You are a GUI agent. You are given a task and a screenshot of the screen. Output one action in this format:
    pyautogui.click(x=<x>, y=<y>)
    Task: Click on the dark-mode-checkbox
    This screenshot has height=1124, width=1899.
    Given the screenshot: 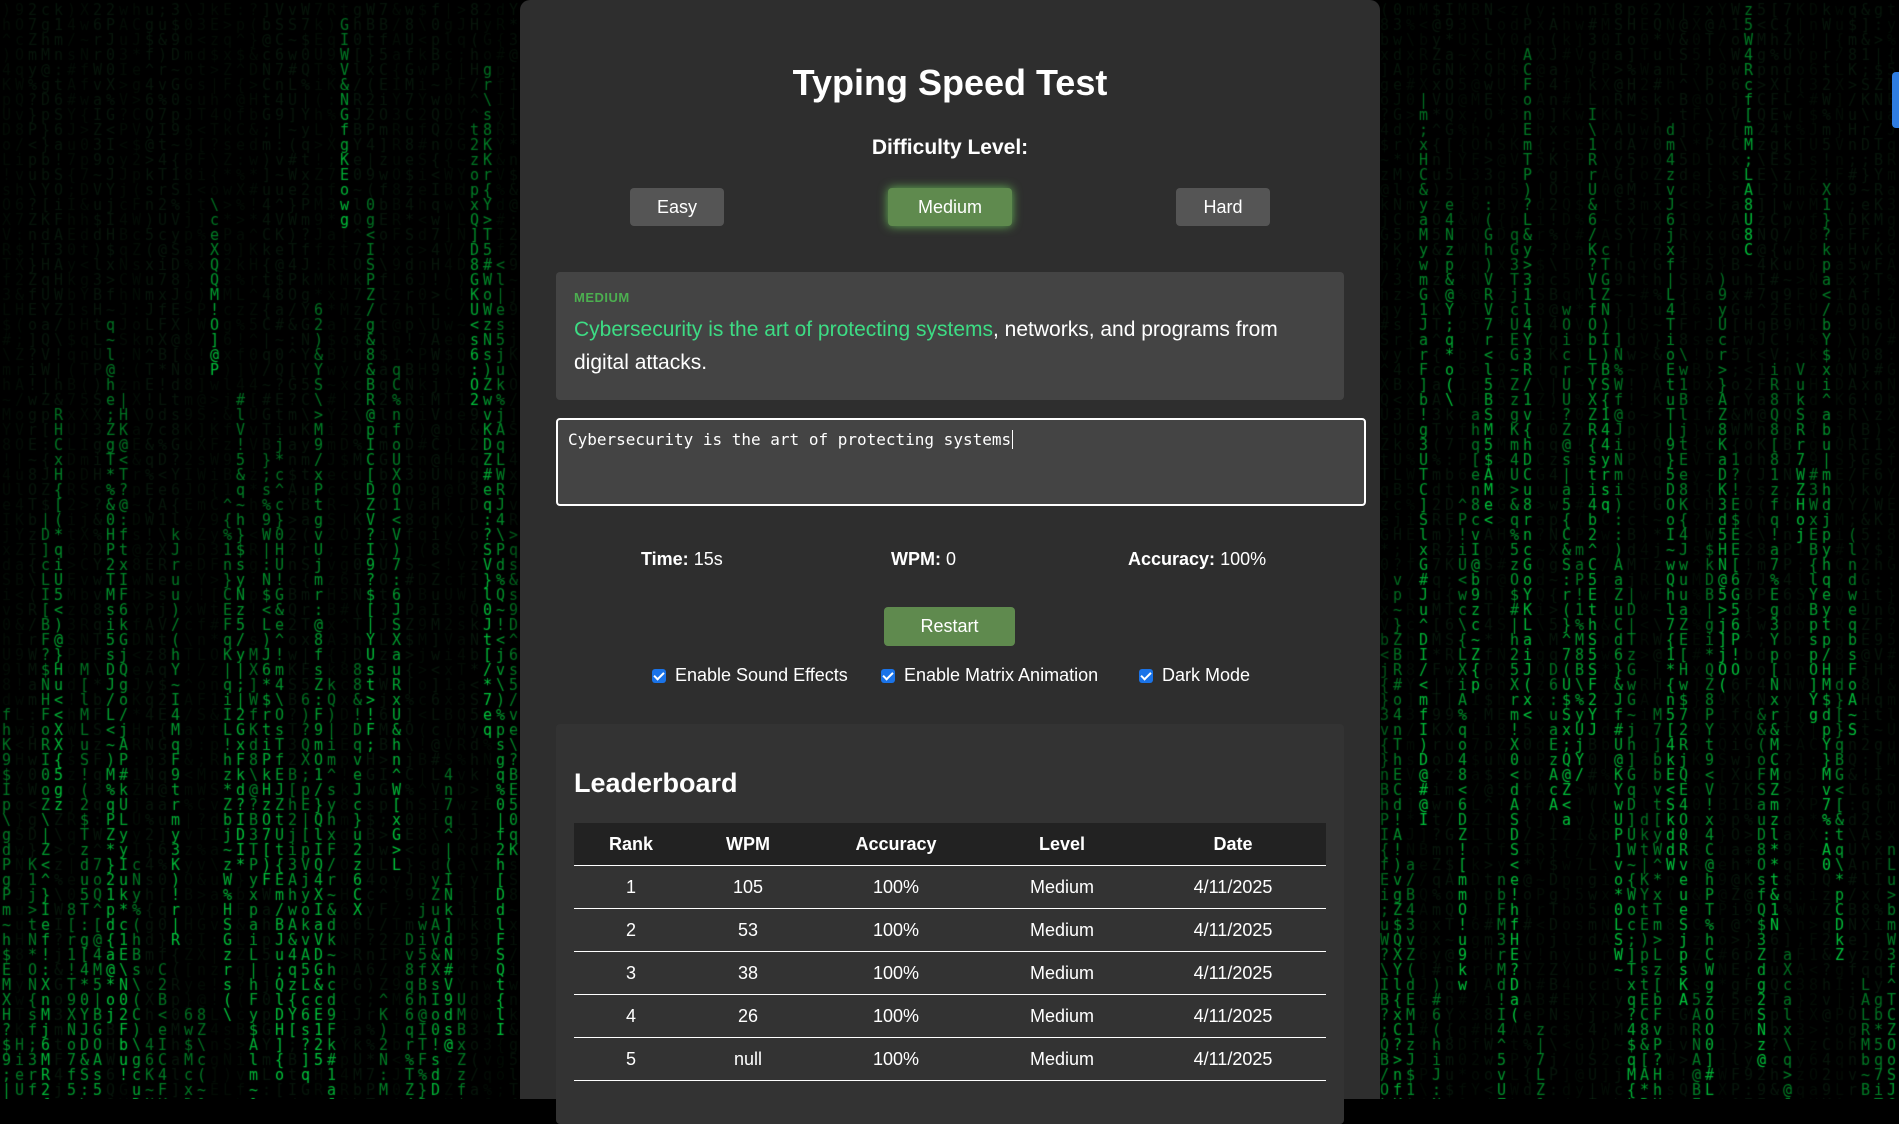 What is the action you would take?
    pyautogui.click(x=1146, y=675)
    